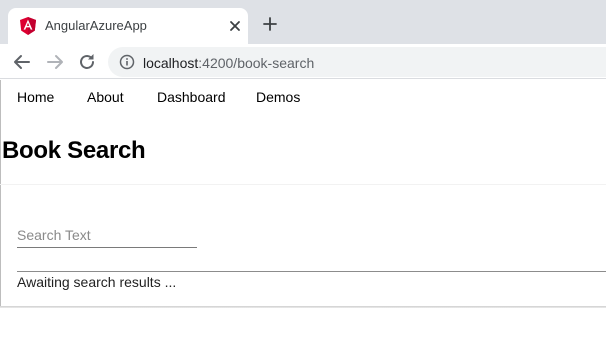  What do you see at coordinates (28, 26) in the screenshot?
I see `angular-logo-icon` at bounding box center [28, 26].